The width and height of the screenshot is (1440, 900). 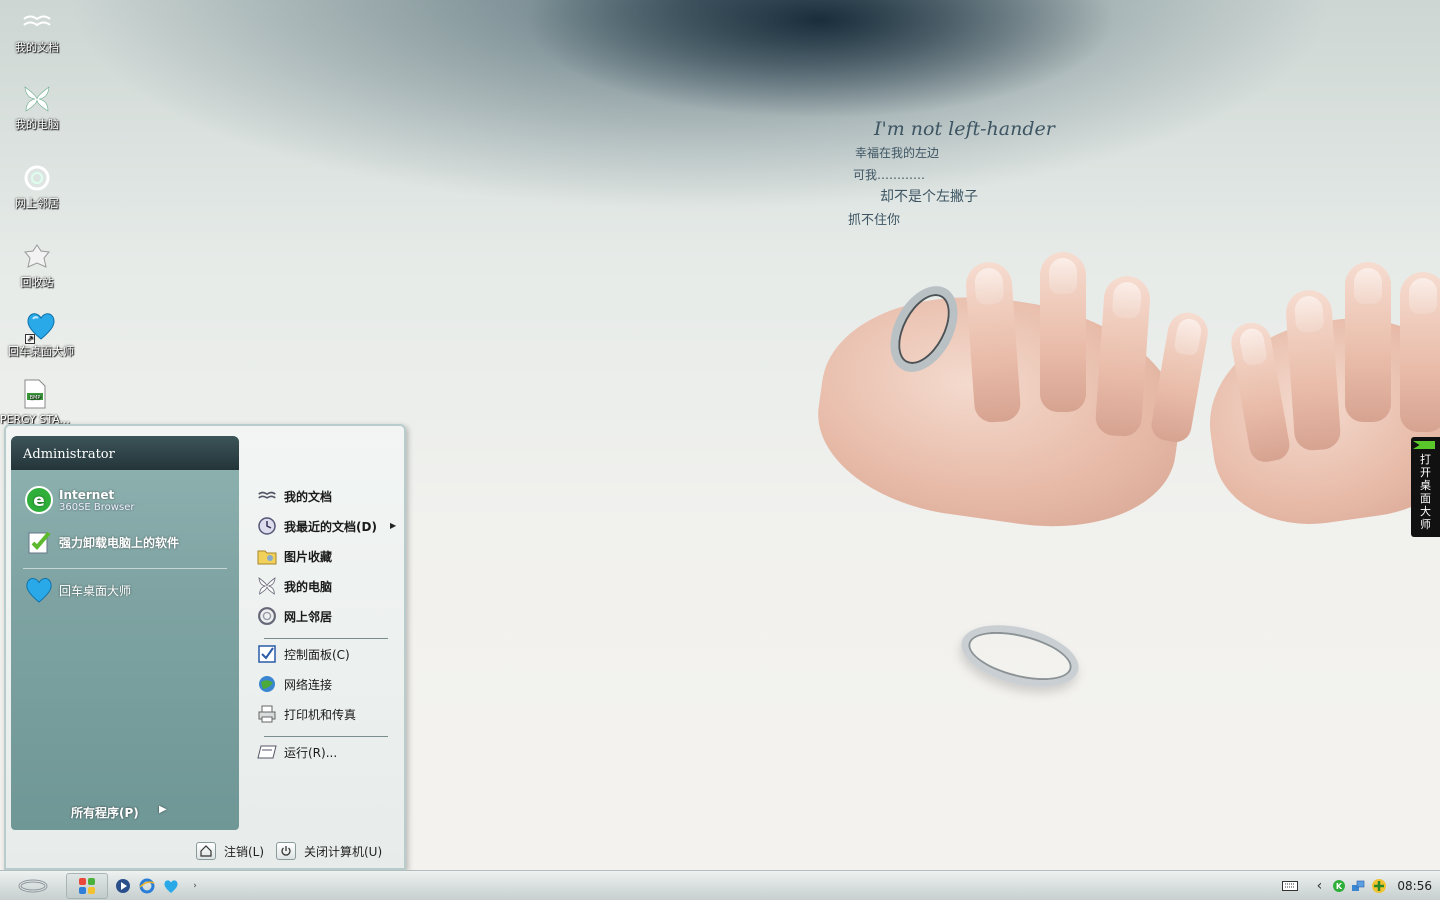 I want to click on right-item-my-computer: 我的电脑, so click(x=294, y=586).